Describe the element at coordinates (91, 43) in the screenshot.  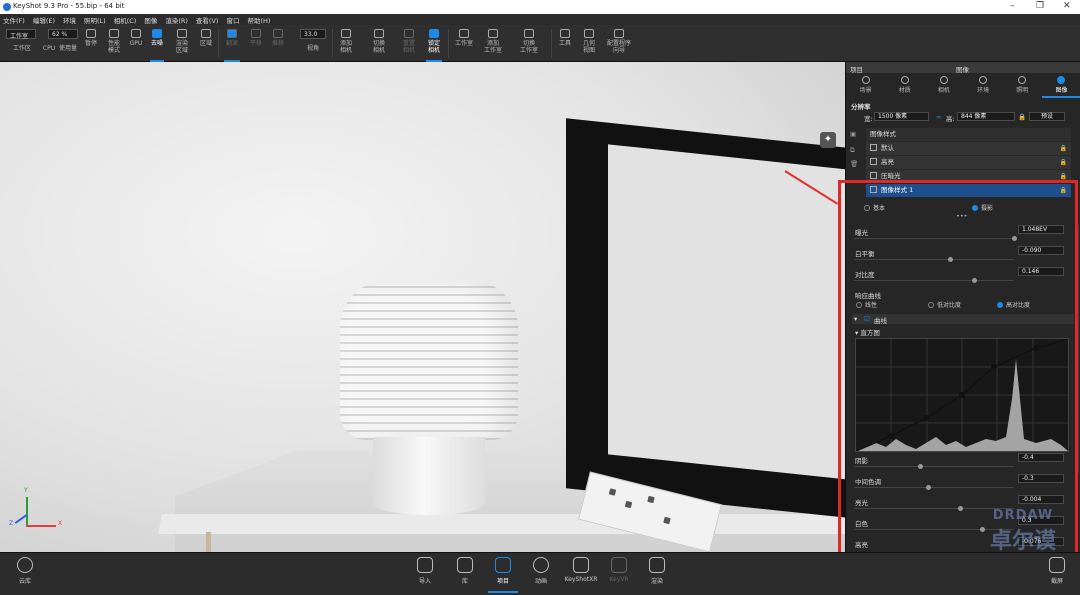
I see `pause-button: 暂停` at that location.